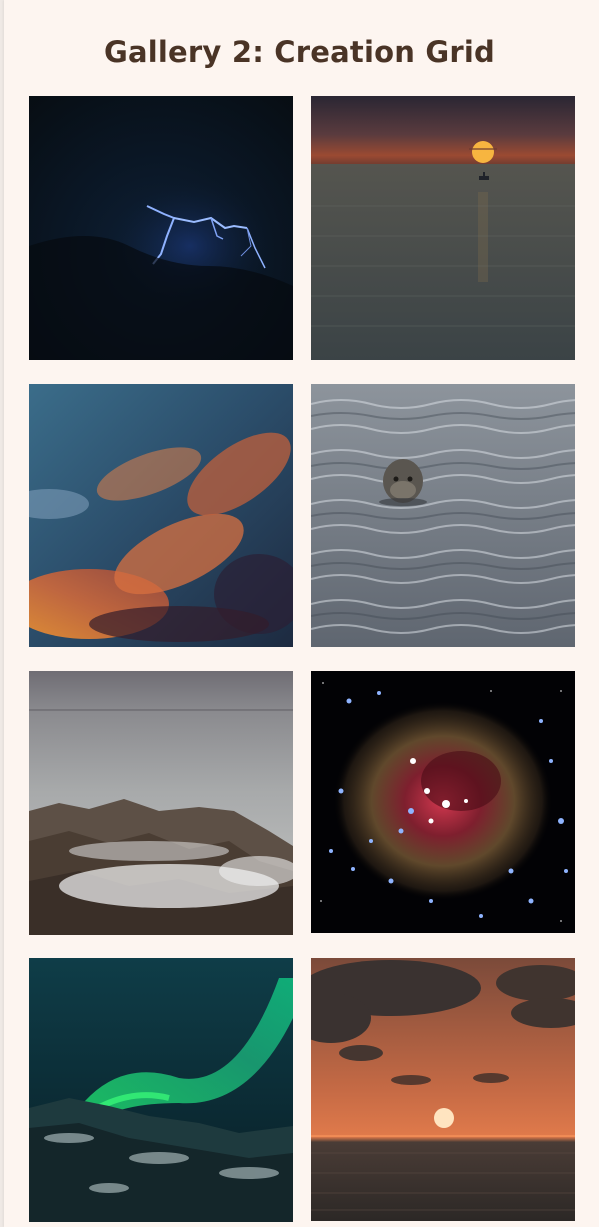  What do you see at coordinates (161, 515) in the screenshot?
I see `gallery-image-sunset-clouds` at bounding box center [161, 515].